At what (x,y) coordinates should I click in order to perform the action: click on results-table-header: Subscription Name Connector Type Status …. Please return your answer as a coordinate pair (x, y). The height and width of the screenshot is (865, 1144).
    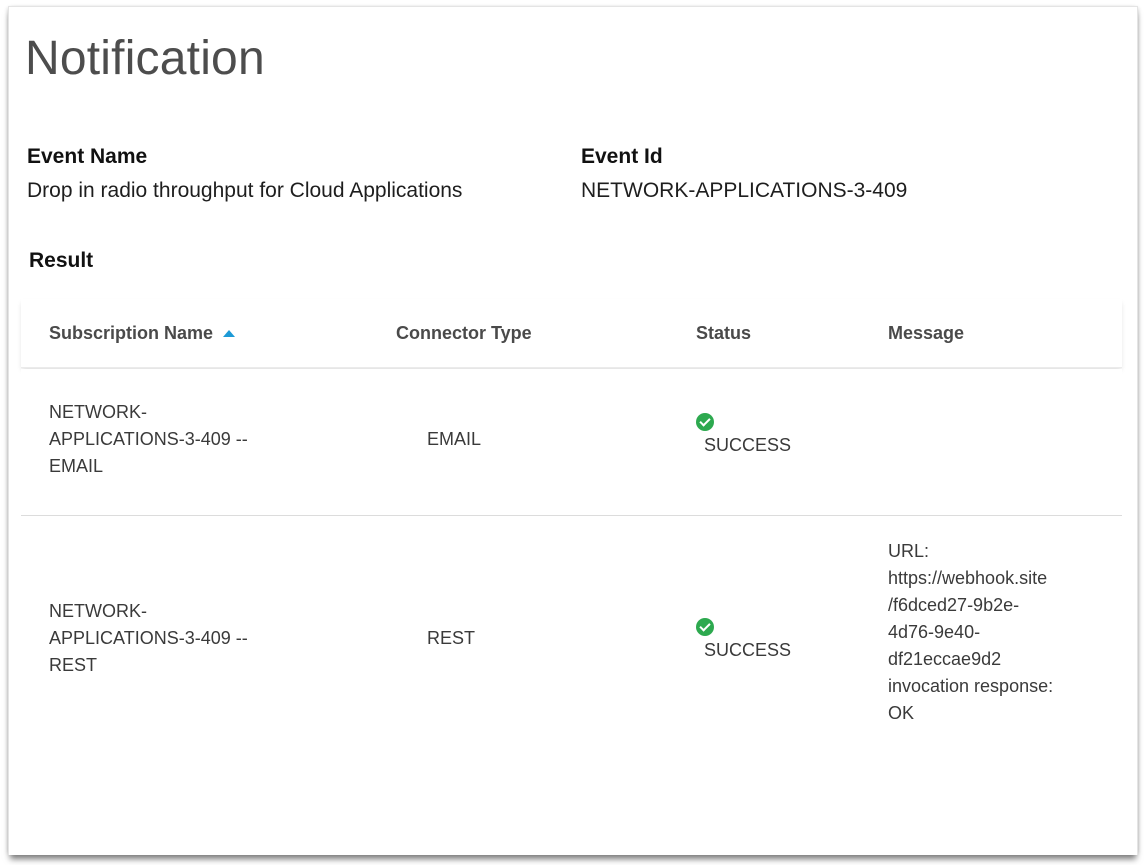
    Looking at the image, I should click on (571, 333).